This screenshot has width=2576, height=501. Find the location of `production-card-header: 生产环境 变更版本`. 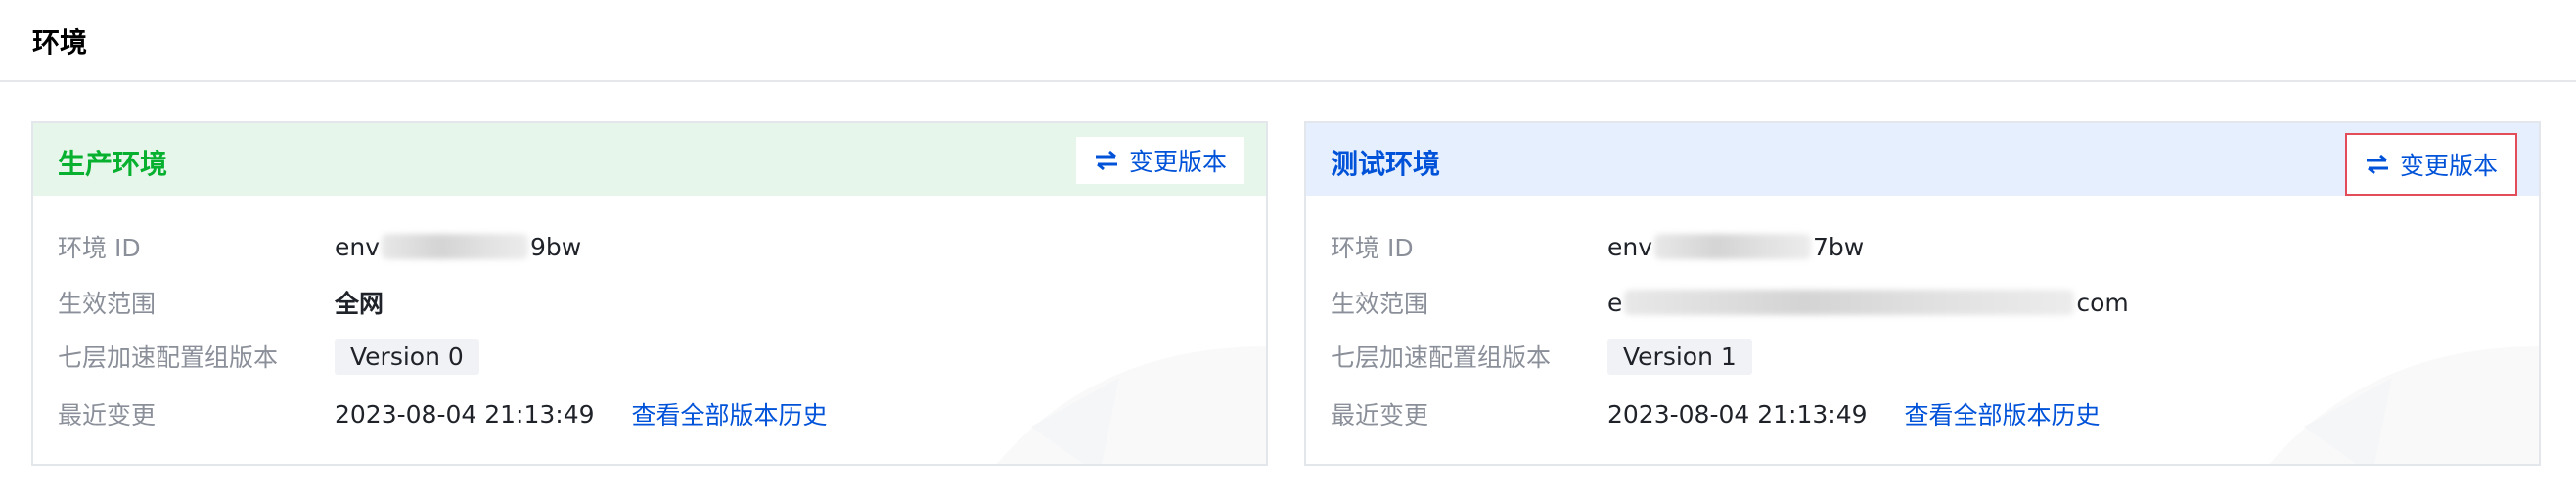

production-card-header: 生产环境 变更版本 is located at coordinates (649, 159).